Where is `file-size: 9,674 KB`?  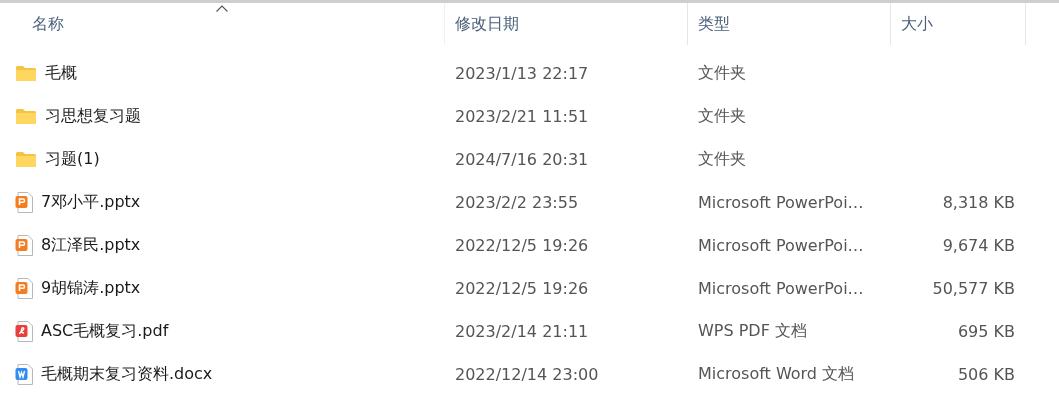 file-size: 9,674 KB is located at coordinates (978, 245).